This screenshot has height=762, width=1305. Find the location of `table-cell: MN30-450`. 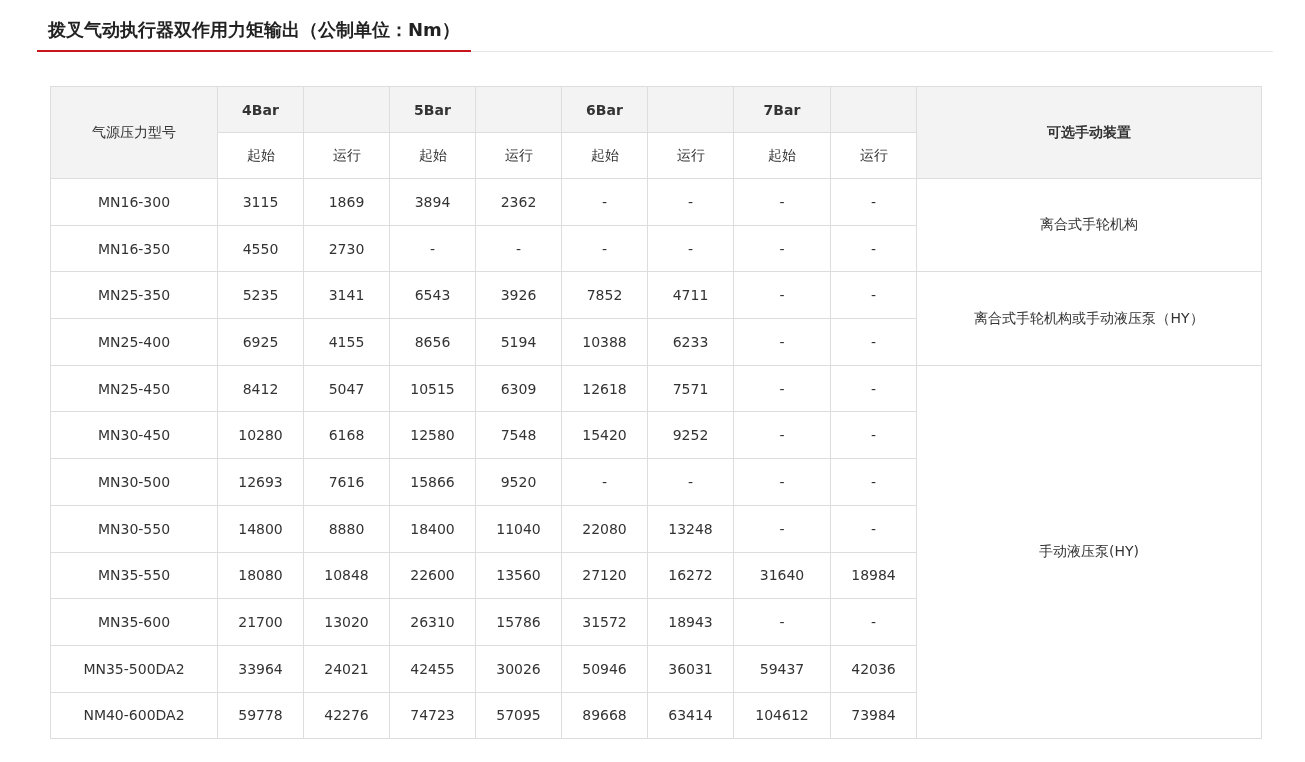

table-cell: MN30-450 is located at coordinates (134, 435).